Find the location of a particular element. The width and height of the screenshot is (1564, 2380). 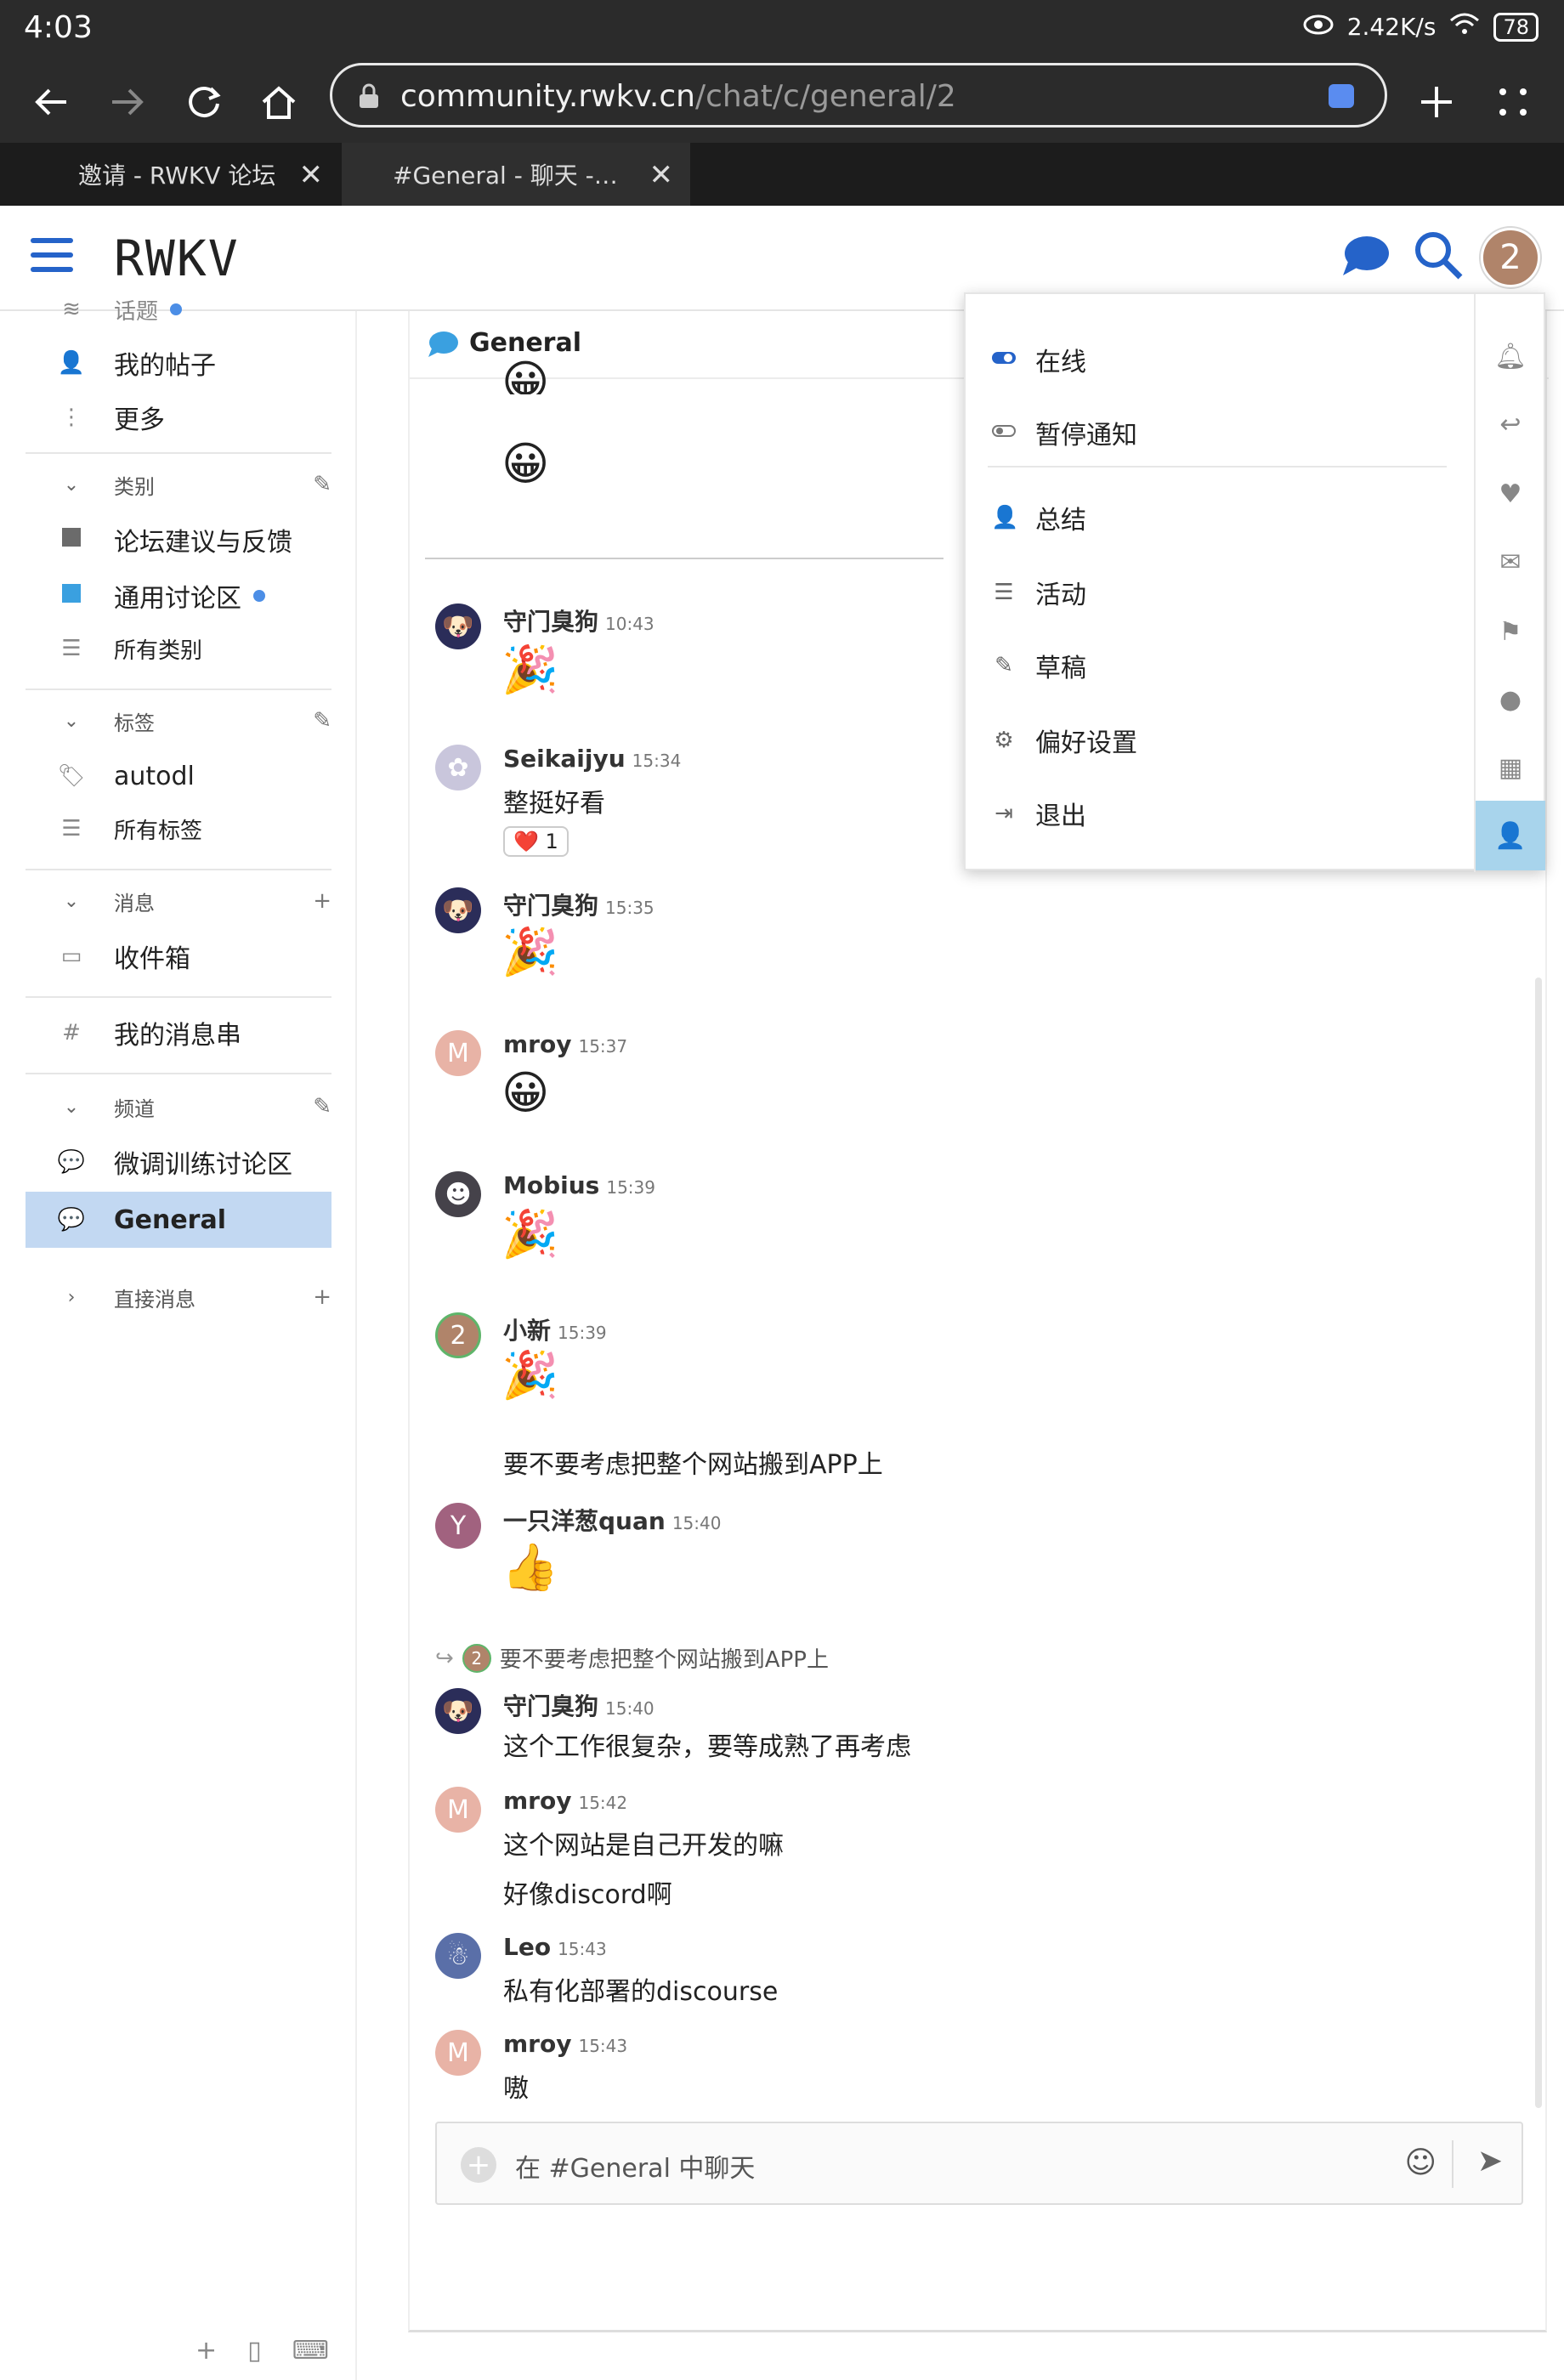

sidebar-item-label: 我的帖子 is located at coordinates (165, 366).